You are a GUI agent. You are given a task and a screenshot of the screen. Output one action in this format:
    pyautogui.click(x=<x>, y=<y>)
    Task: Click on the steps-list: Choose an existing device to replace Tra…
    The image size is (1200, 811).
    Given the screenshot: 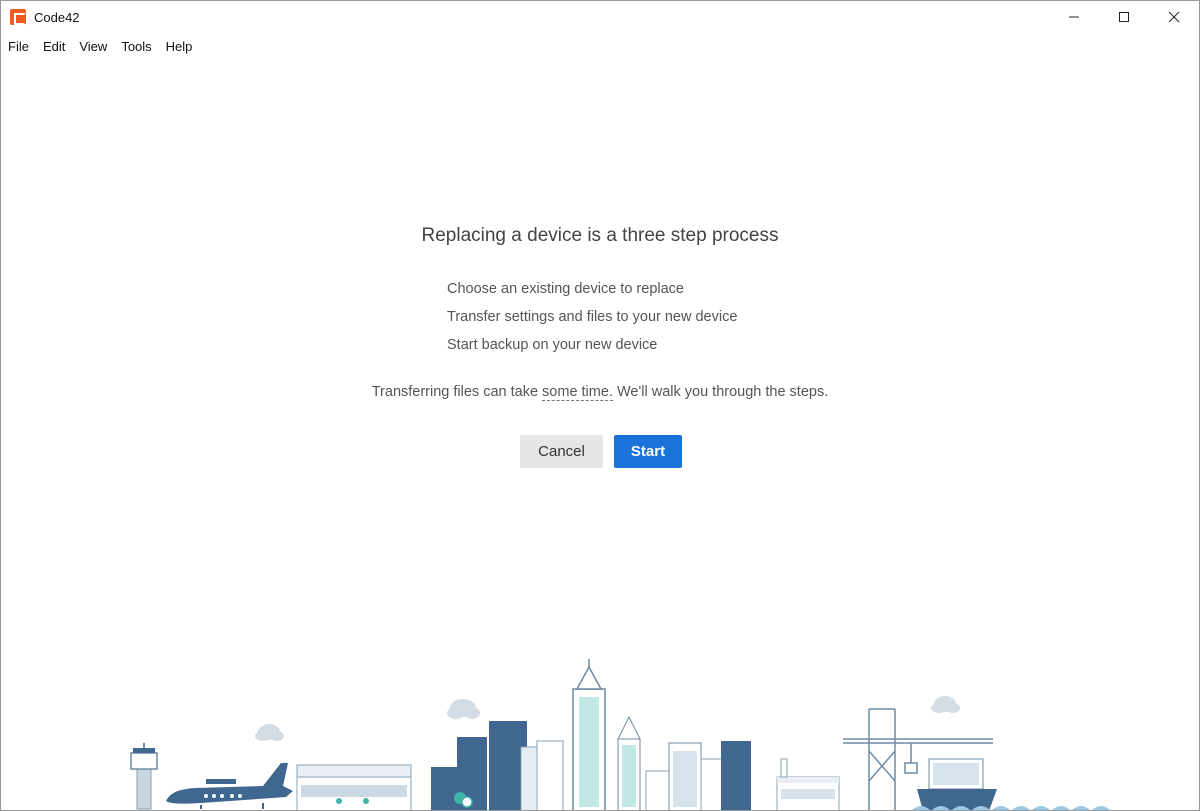 What is the action you would take?
    pyautogui.click(x=592, y=321)
    